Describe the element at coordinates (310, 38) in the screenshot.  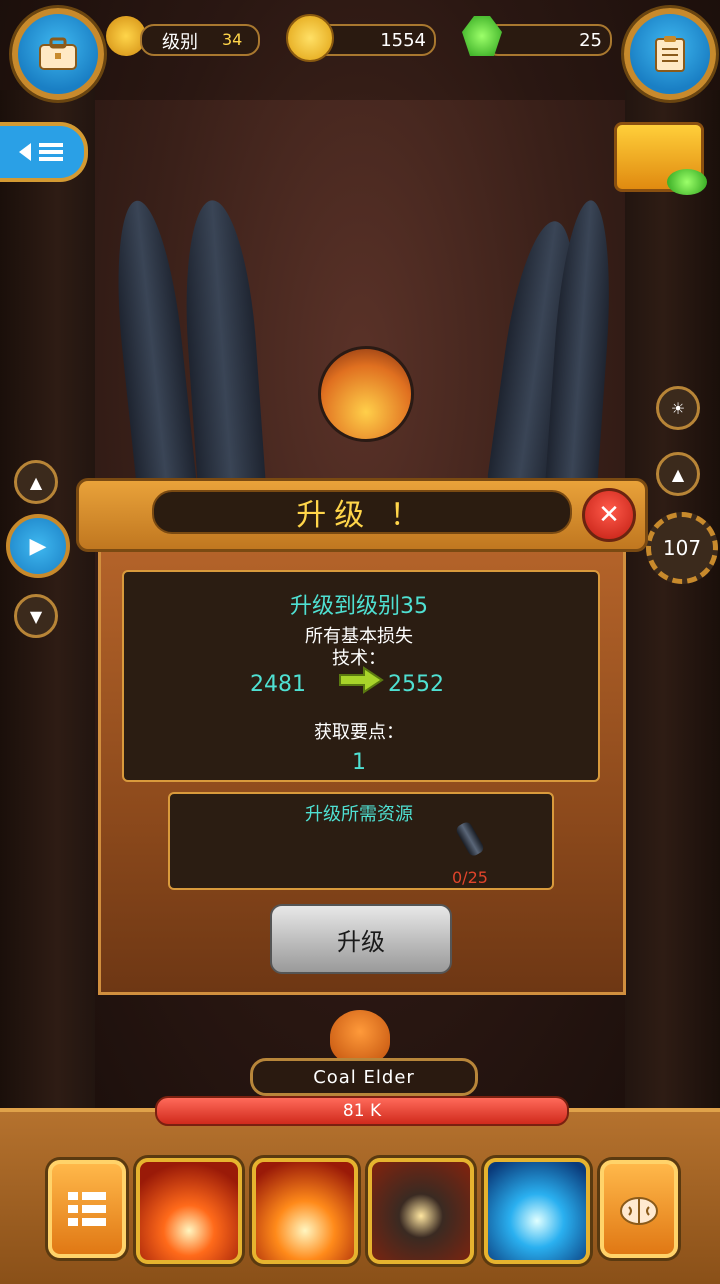
I see `gold-coin-icon` at that location.